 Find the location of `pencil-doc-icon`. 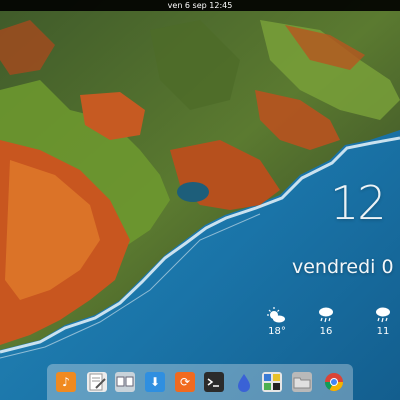

pencil-doc-icon is located at coordinates (97, 382).